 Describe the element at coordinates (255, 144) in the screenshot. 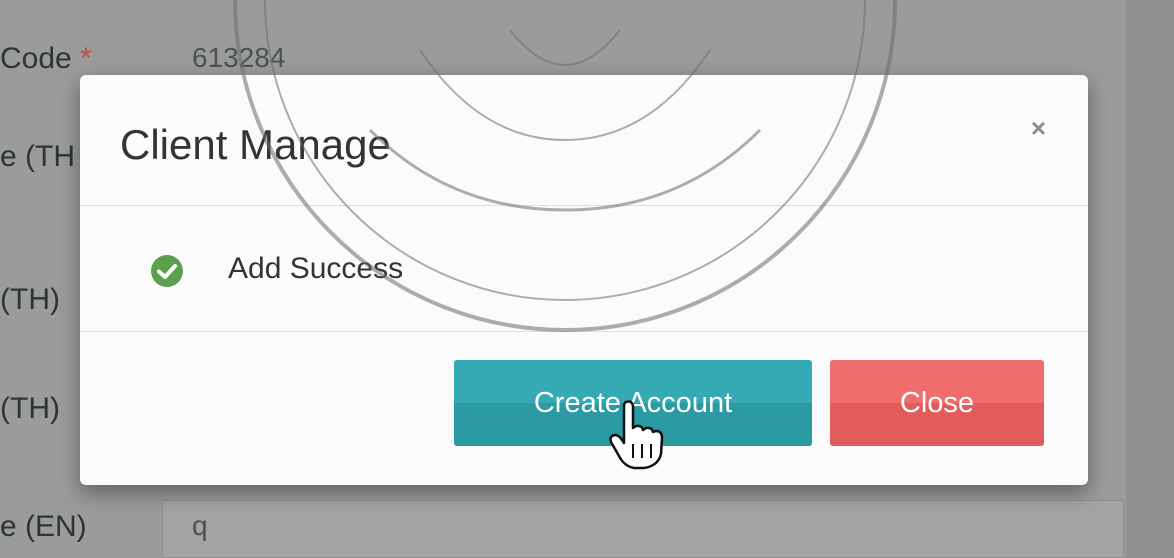

I see `dialog-title: Client Manage` at that location.